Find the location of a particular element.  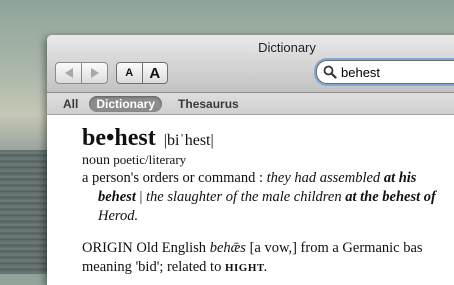

font-smaller-button: A is located at coordinates (129, 73).